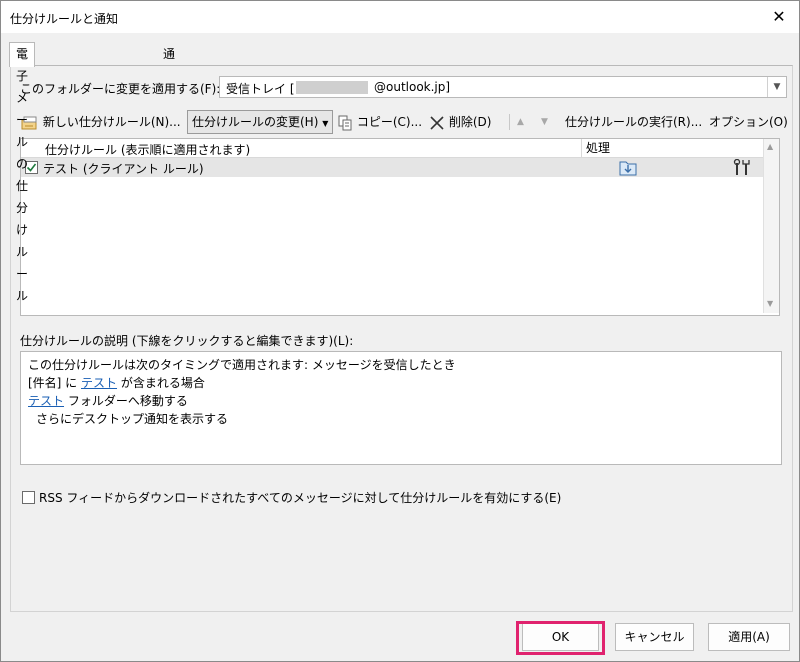 This screenshot has height=662, width=800. Describe the element at coordinates (520, 122) in the screenshot. I see `move-up-icon: ▲` at that location.